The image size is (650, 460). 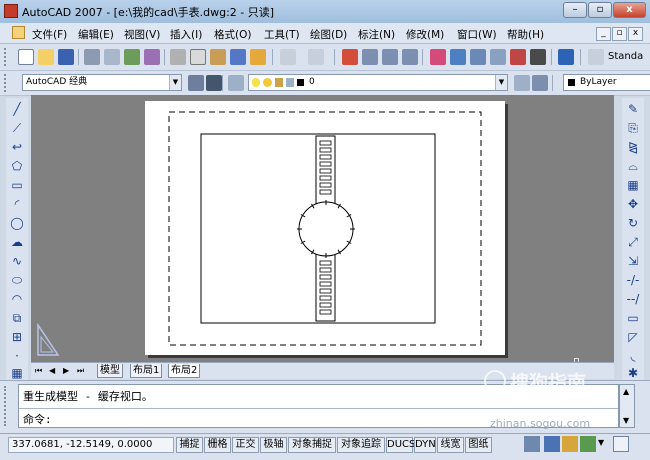 I want to click on help-icon, so click(x=566, y=57).